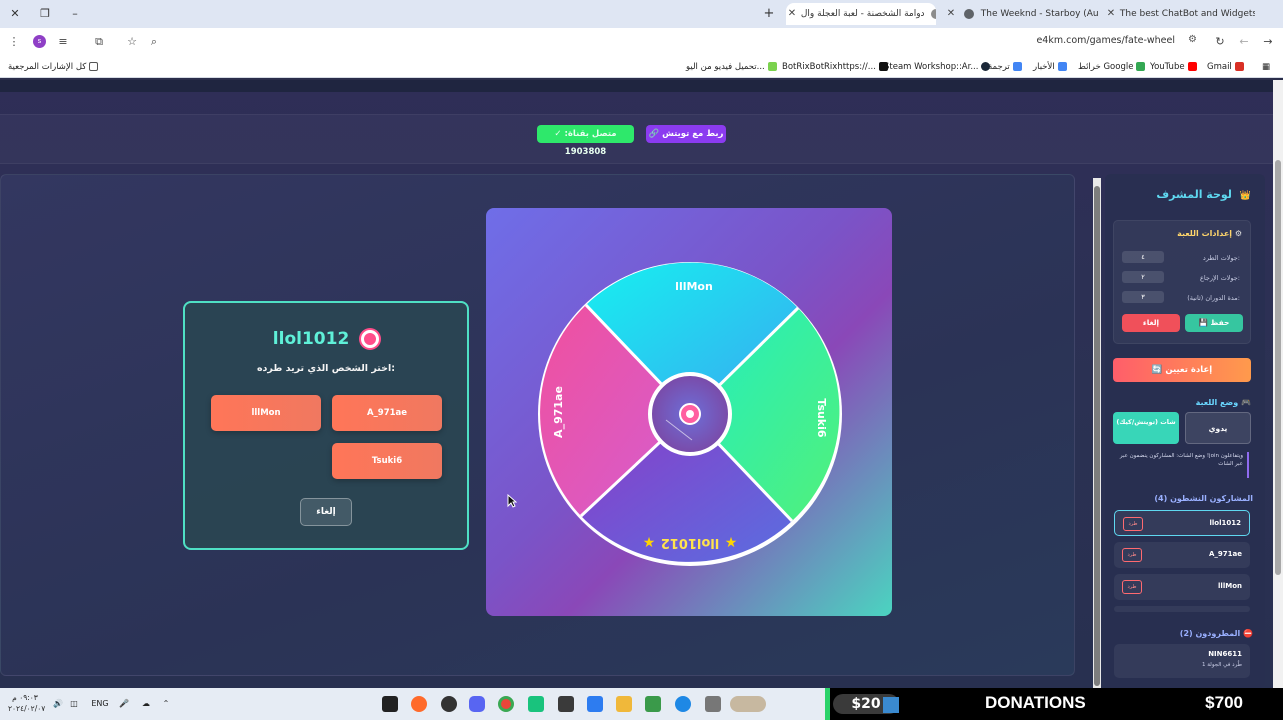  Describe the element at coordinates (1182, 370) in the screenshot. I see `reset-button: 🔄 إعادة تعيين` at that location.